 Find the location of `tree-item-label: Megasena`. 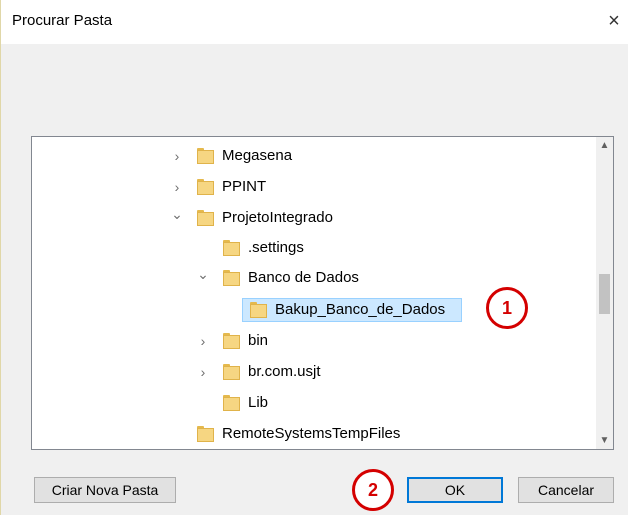

tree-item-label: Megasena is located at coordinates (257, 155).